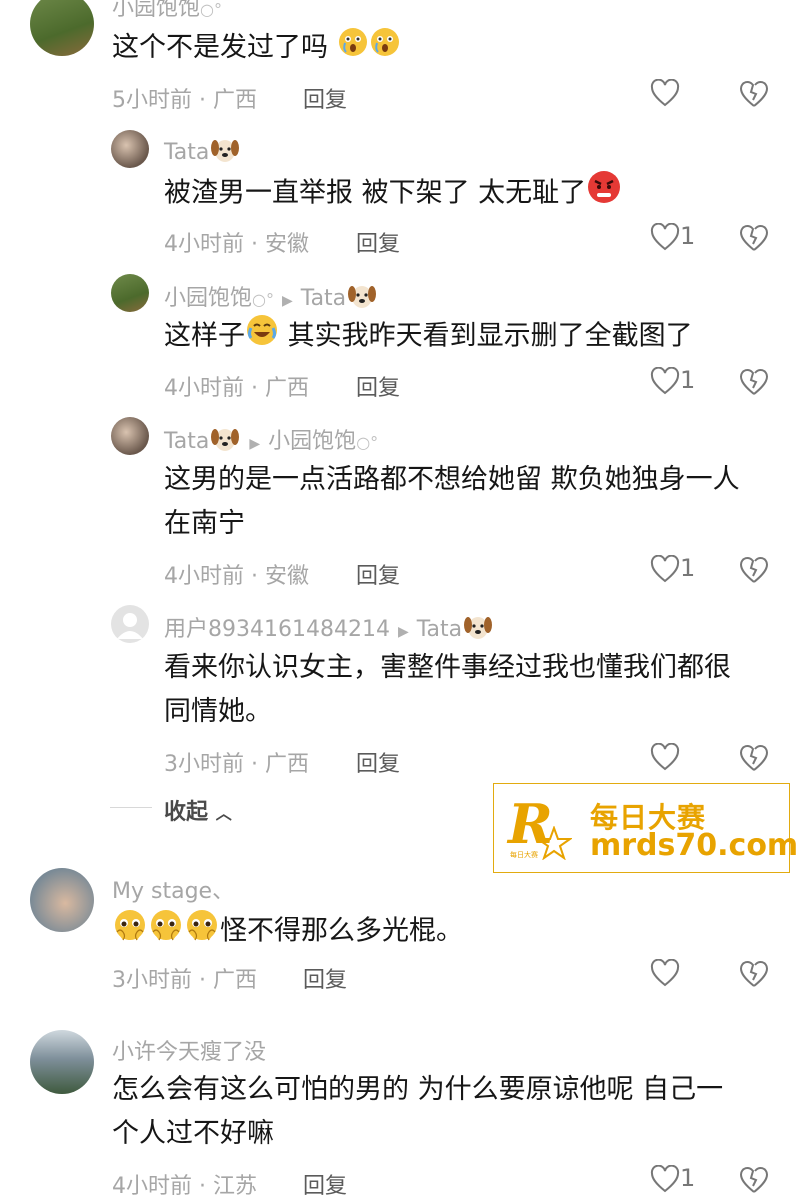  I want to click on comment-text: 怪不得那么多光棍。, so click(287, 932).